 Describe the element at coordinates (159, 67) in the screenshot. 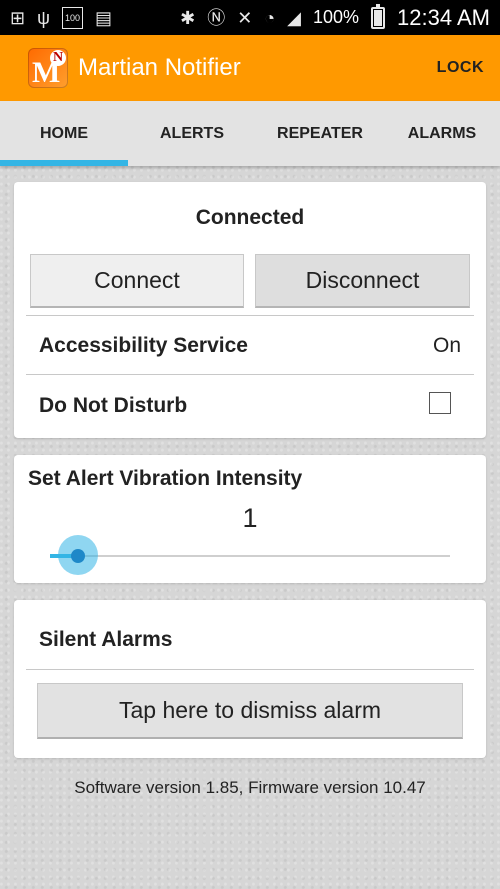

I see `app-title: Martian Notifier` at that location.